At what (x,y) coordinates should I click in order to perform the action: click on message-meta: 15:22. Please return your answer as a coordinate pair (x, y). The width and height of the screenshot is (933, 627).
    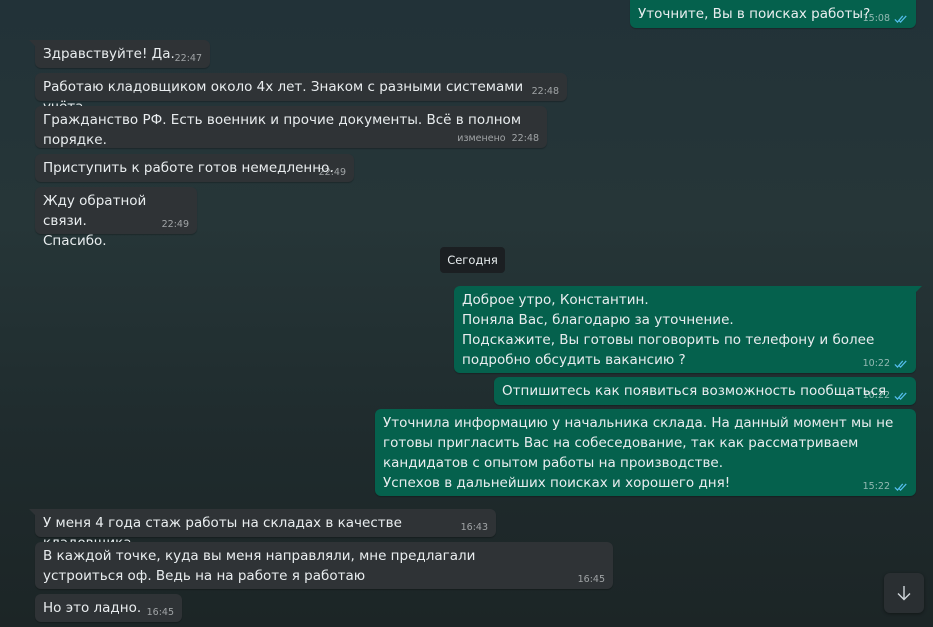
    Looking at the image, I should click on (885, 487).